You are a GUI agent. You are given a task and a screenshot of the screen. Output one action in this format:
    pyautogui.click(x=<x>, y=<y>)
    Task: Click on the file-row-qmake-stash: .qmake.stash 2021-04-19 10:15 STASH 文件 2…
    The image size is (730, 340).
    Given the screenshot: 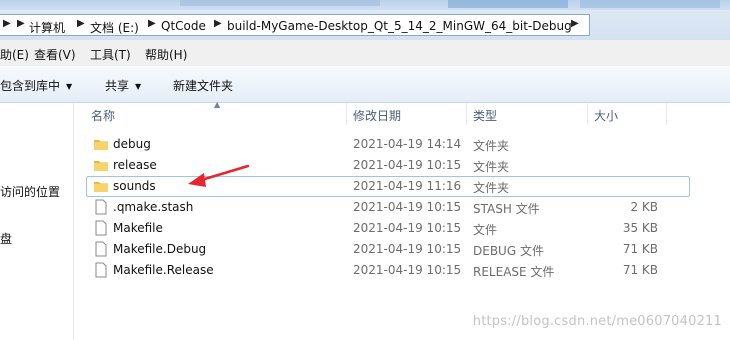 What is the action you would take?
    pyautogui.click(x=388, y=207)
    